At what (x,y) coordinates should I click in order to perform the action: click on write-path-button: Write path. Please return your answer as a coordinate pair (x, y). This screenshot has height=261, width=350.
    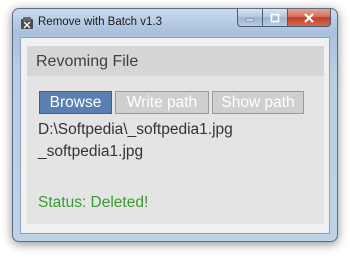
    Looking at the image, I should click on (162, 102).